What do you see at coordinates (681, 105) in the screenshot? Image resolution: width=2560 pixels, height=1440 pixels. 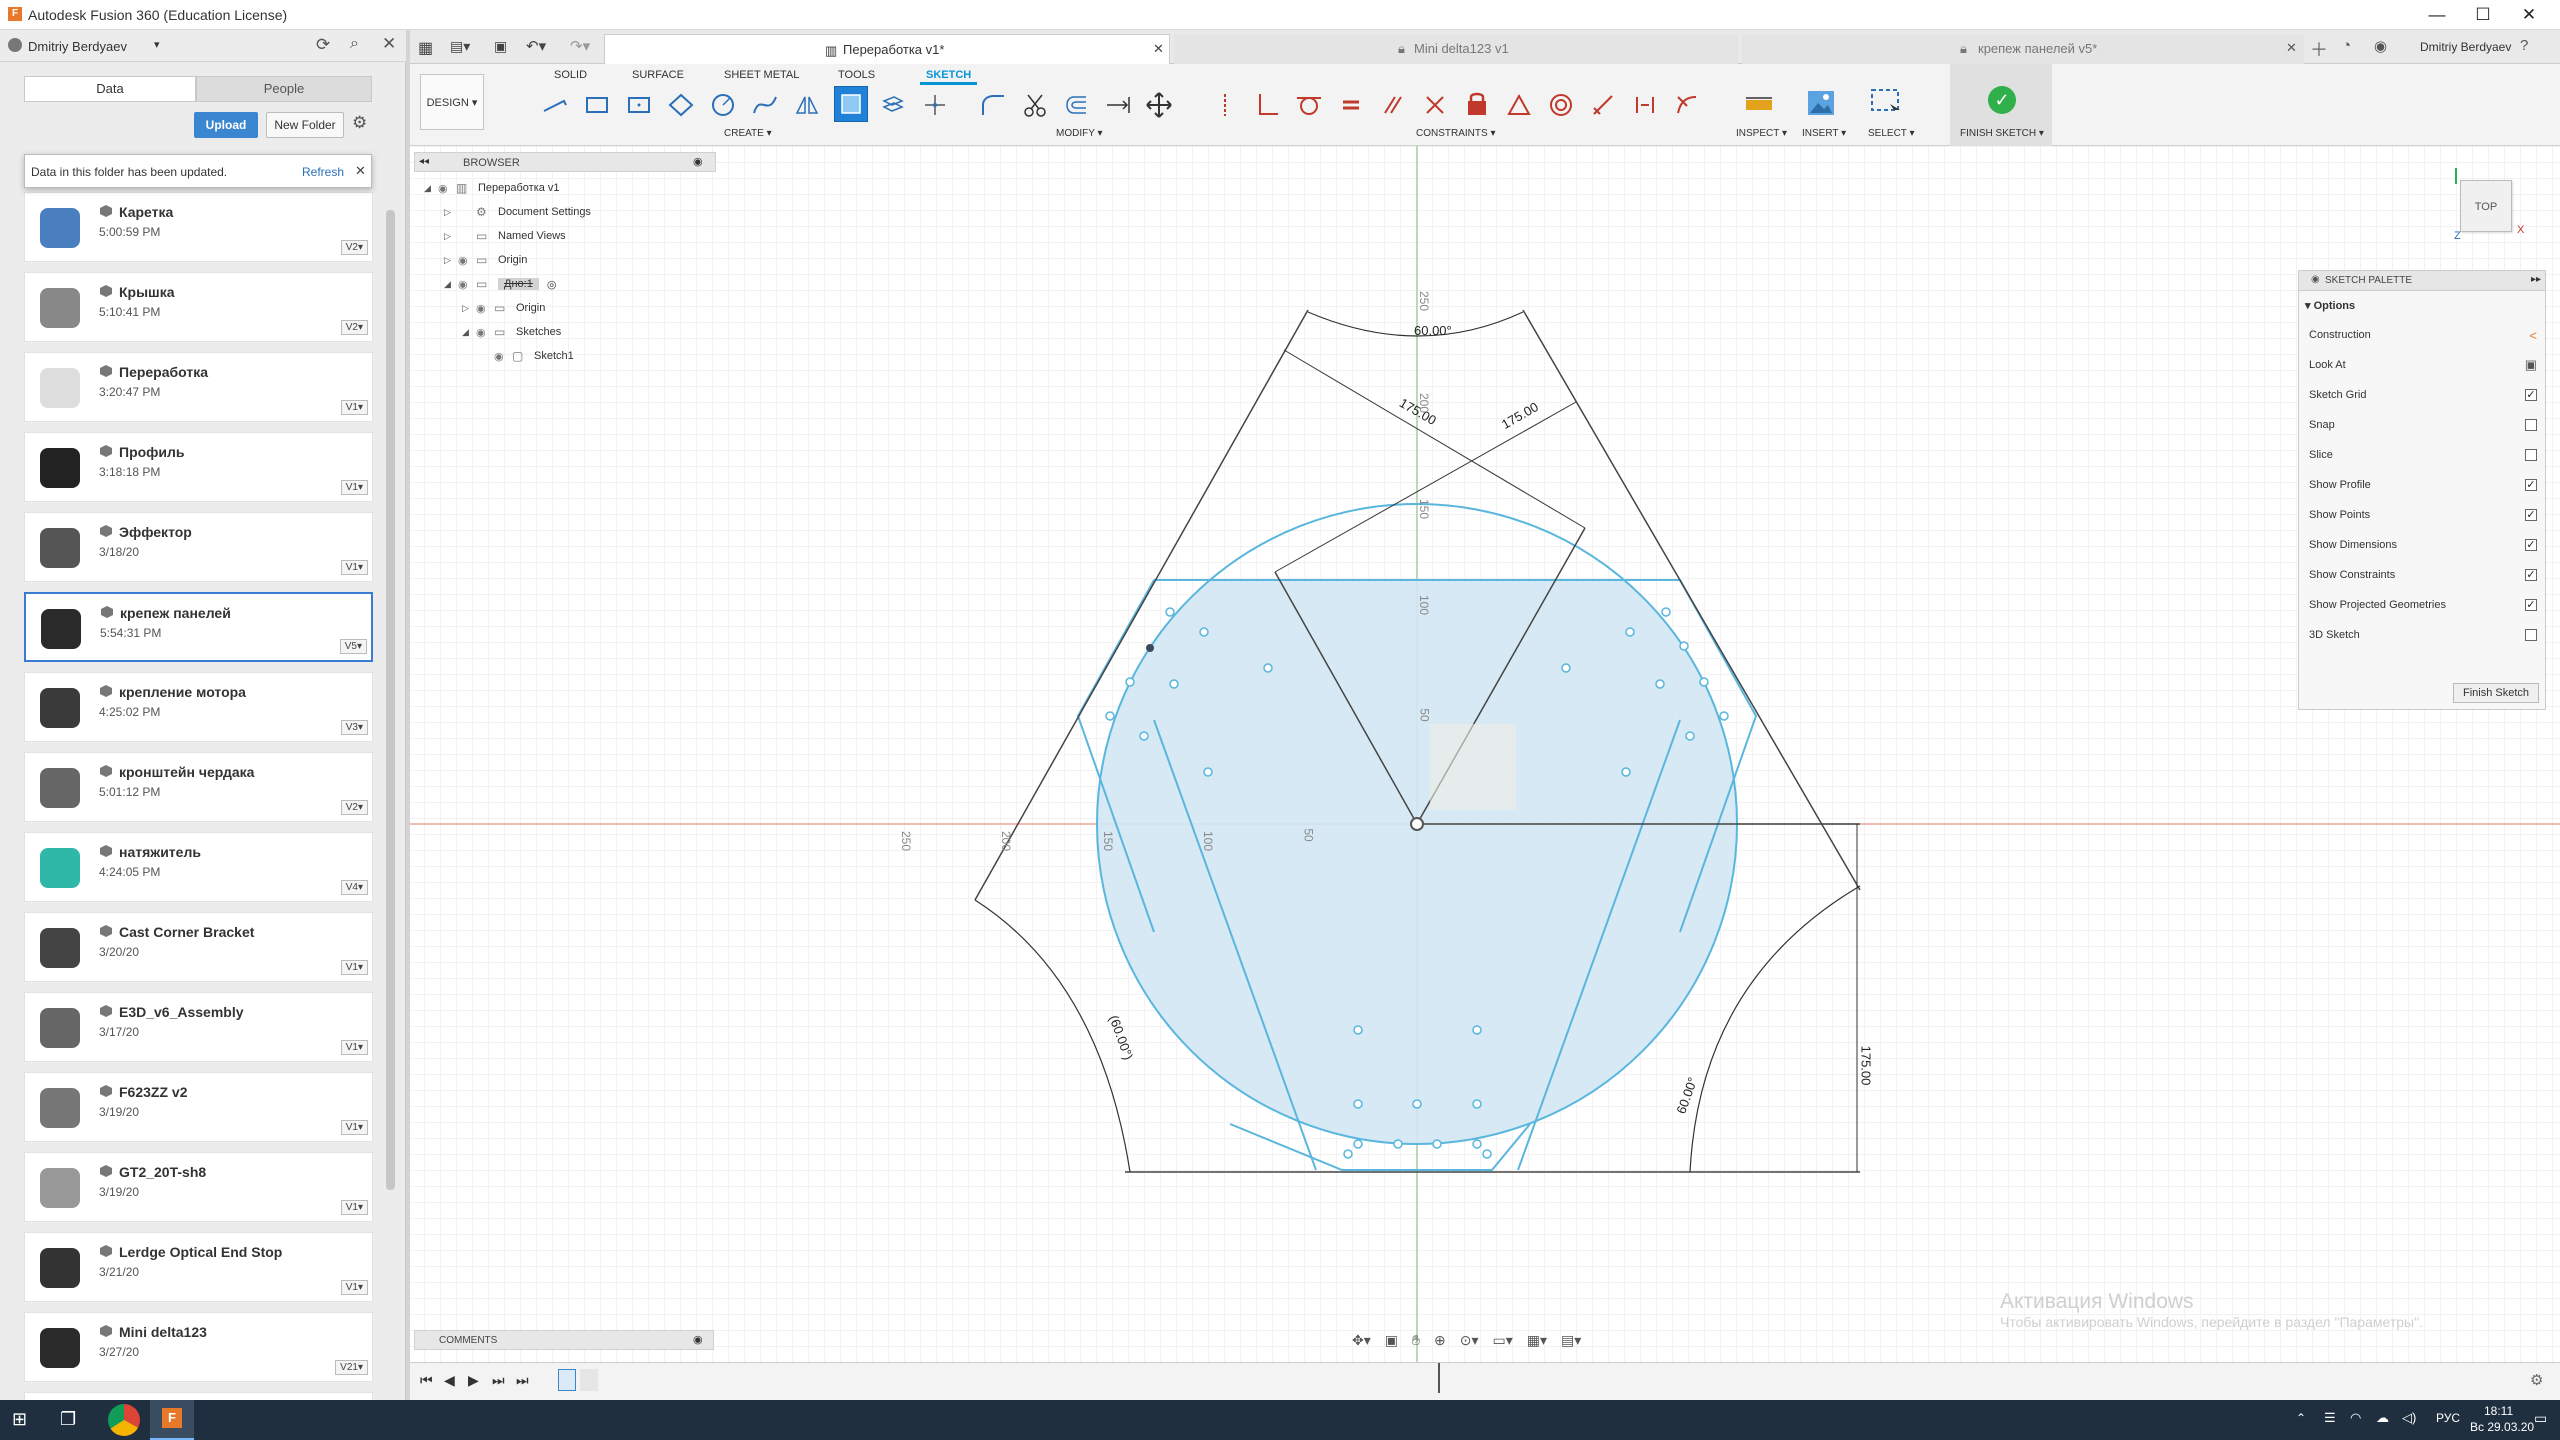 I see `polygon-icon` at bounding box center [681, 105].